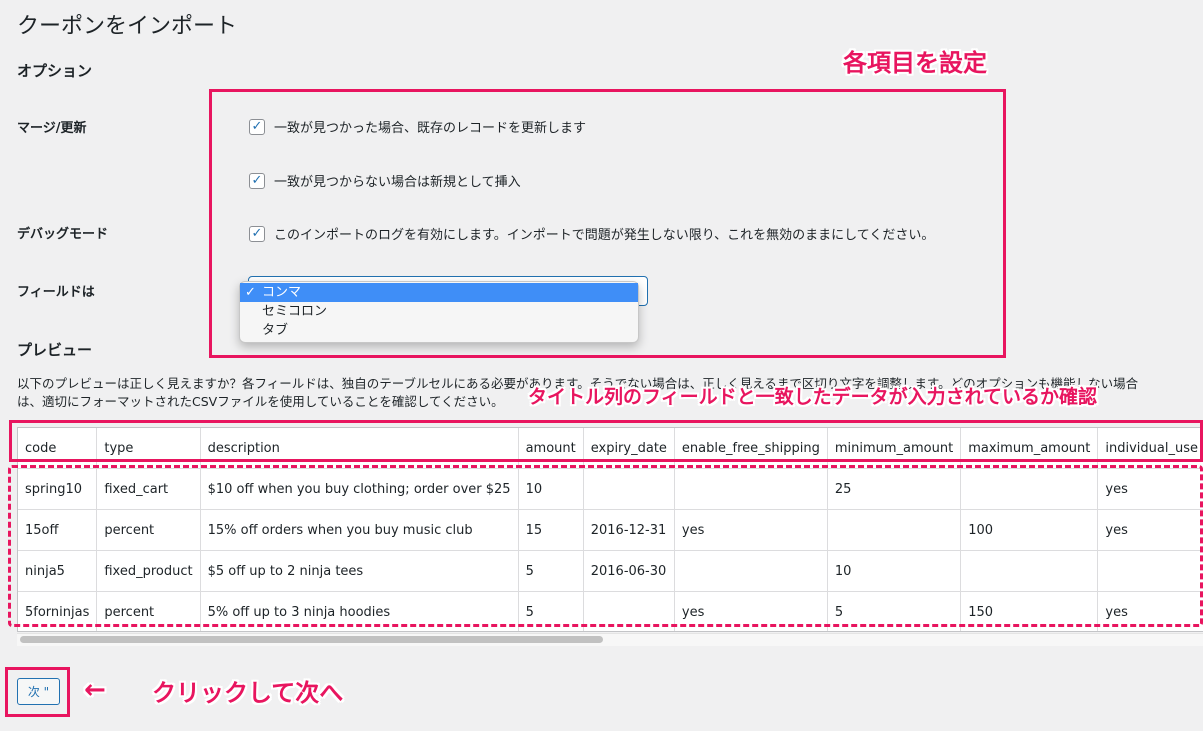 This screenshot has width=1203, height=731. What do you see at coordinates (248, 693) in the screenshot?
I see `click-next-annotation-label: クリックして次へ` at bounding box center [248, 693].